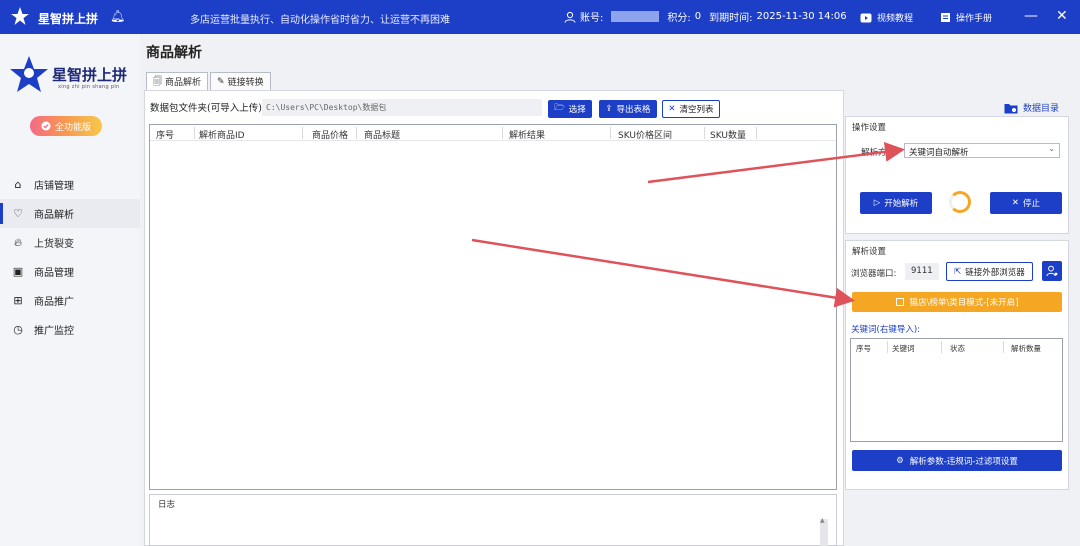  I want to click on folder-label: 数据包文件夹(可导入上传):, so click(208, 108).